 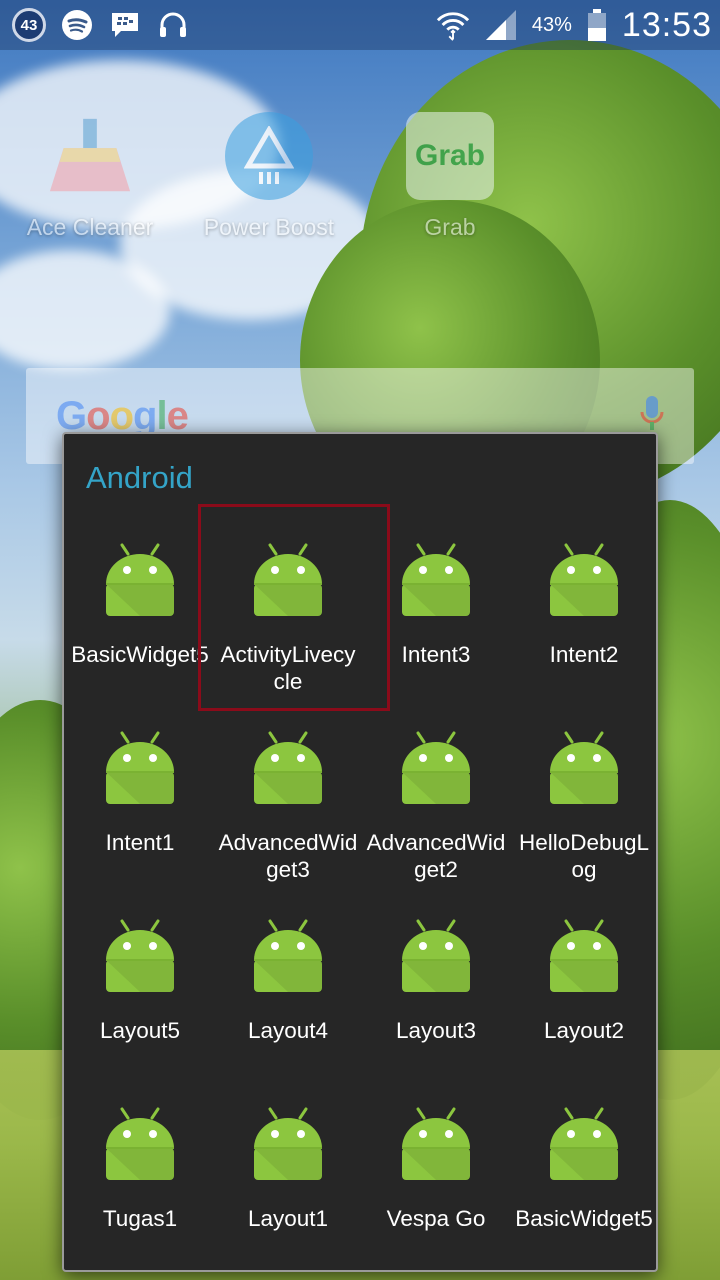 What do you see at coordinates (453, 25) in the screenshot?
I see `wifi-icon` at bounding box center [453, 25].